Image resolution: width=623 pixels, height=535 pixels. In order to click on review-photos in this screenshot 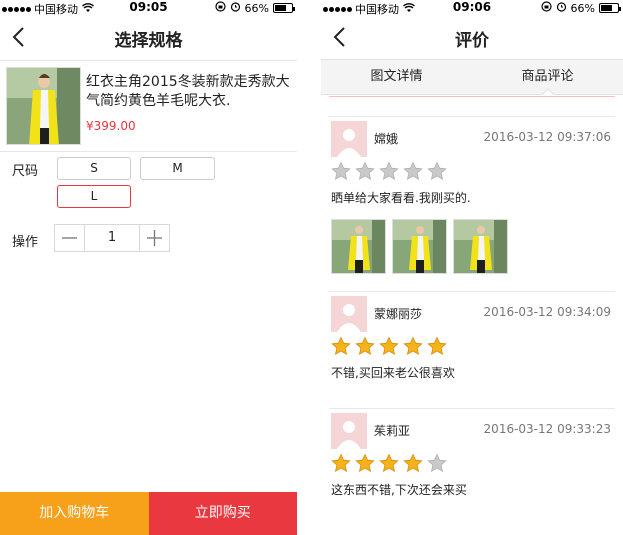, I will do `click(419, 246)`.